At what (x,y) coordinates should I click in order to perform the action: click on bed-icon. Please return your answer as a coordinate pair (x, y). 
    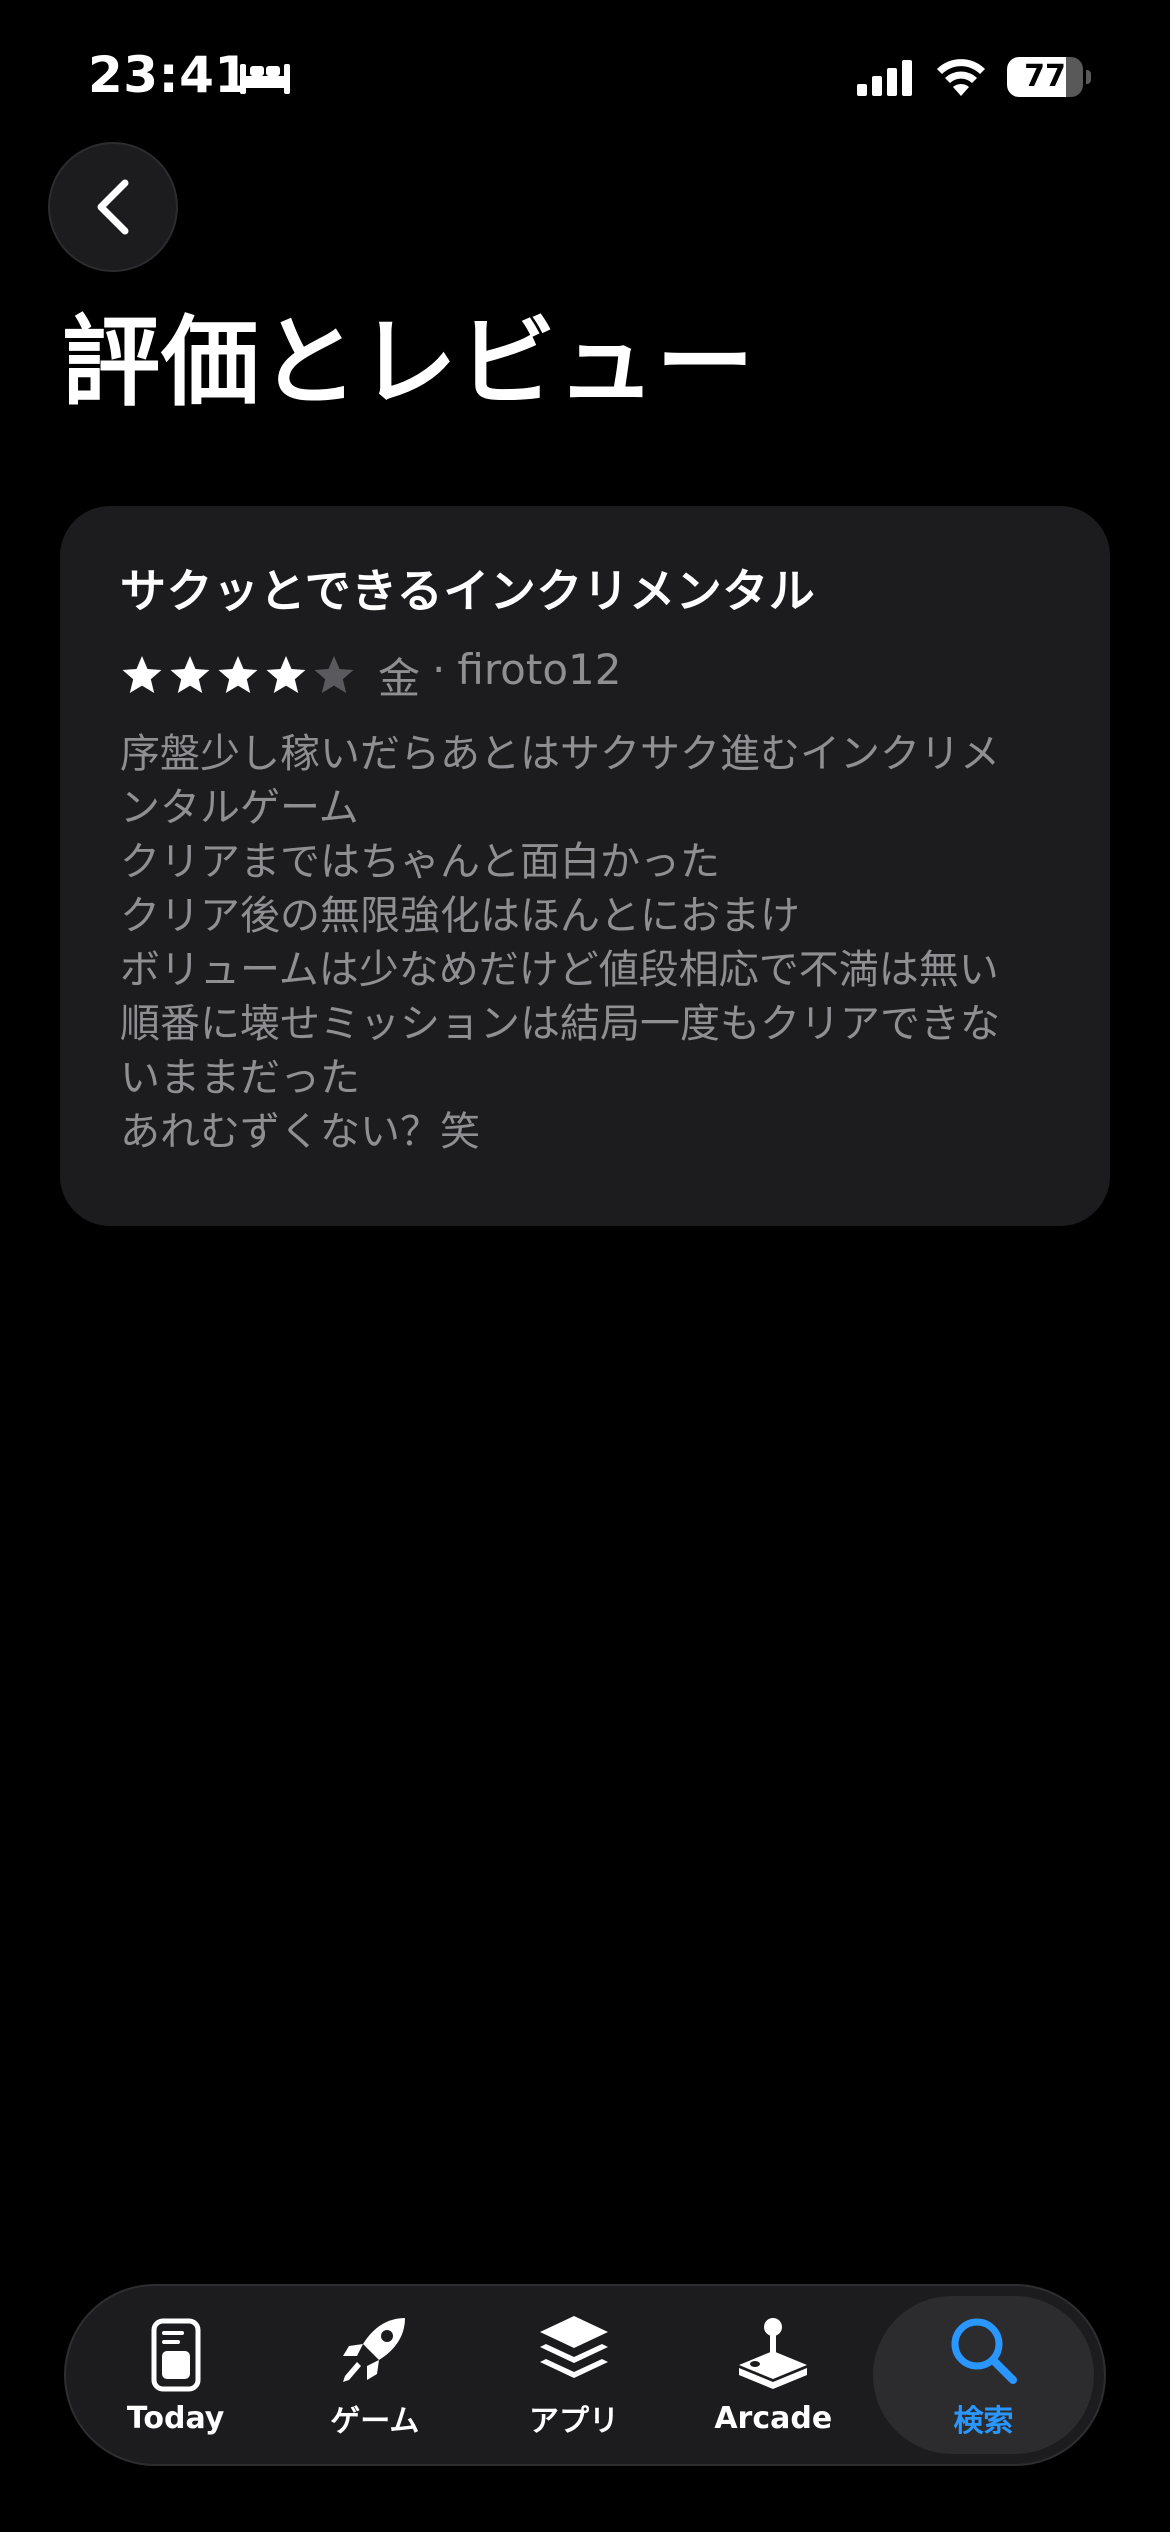
    Looking at the image, I should click on (265, 79).